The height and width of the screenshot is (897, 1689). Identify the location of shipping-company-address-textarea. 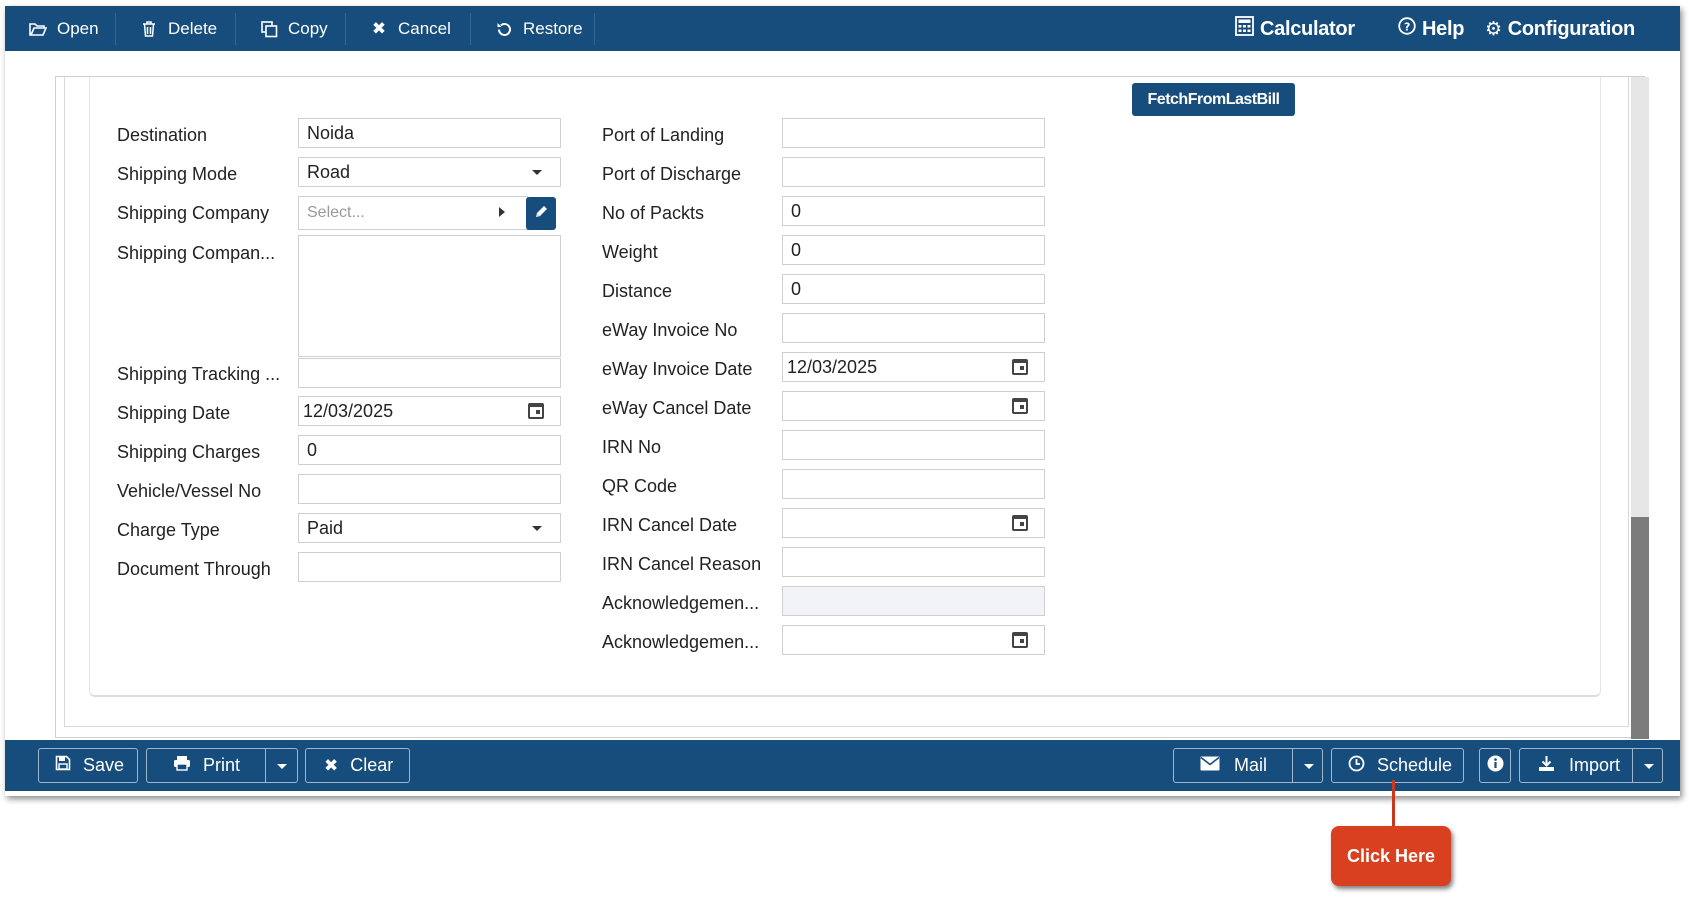
(429, 296).